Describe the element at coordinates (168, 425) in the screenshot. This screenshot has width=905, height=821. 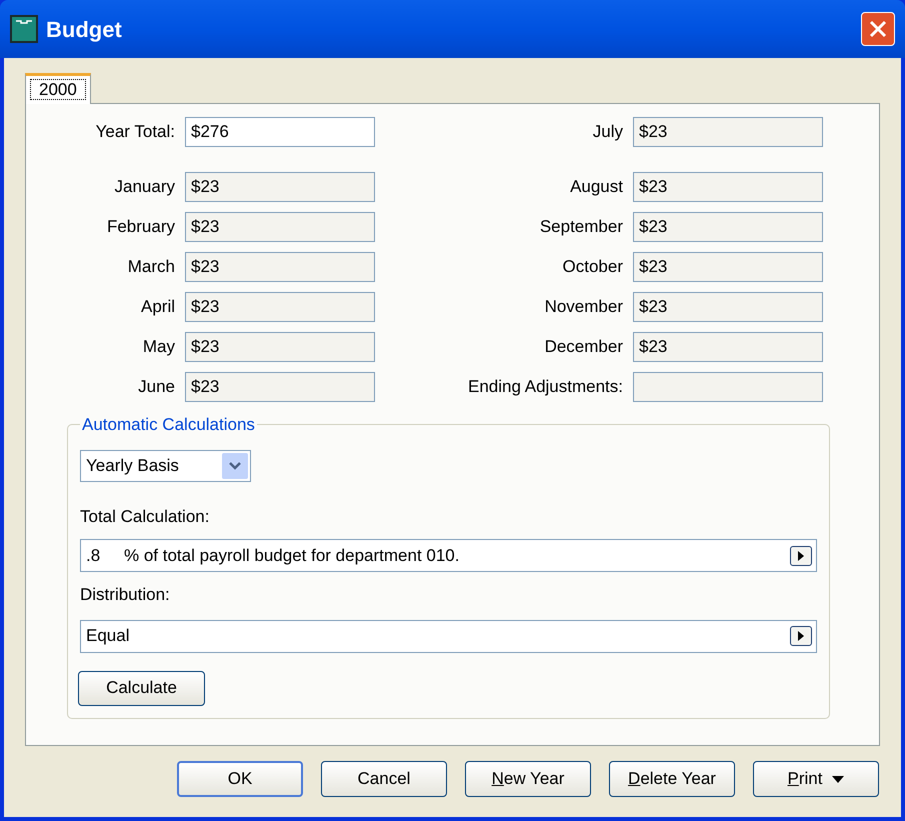
I see `group-title: Automatic Calculations` at that location.